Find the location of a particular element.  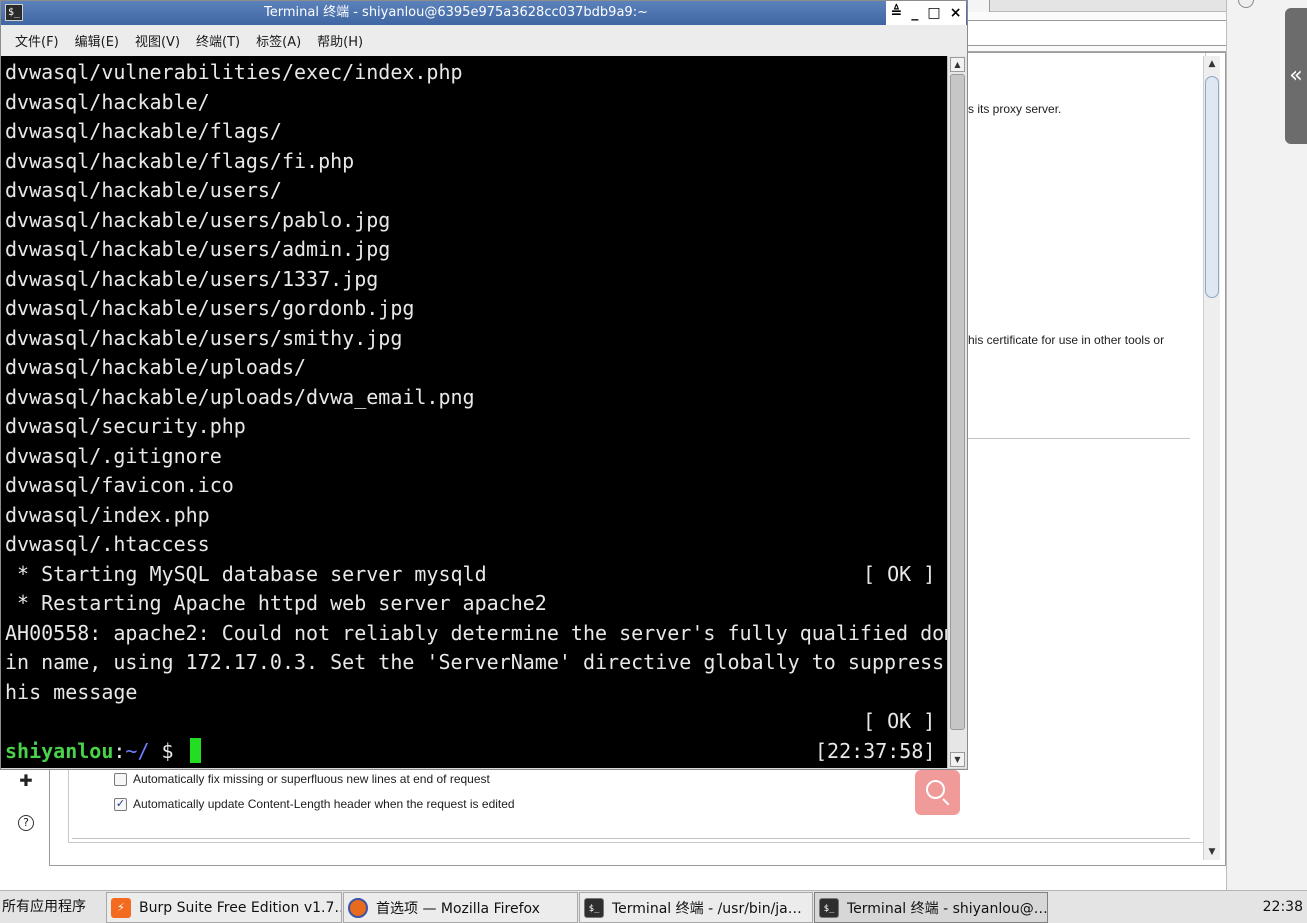

menu-terminal: 终端(T) is located at coordinates (218, 40).